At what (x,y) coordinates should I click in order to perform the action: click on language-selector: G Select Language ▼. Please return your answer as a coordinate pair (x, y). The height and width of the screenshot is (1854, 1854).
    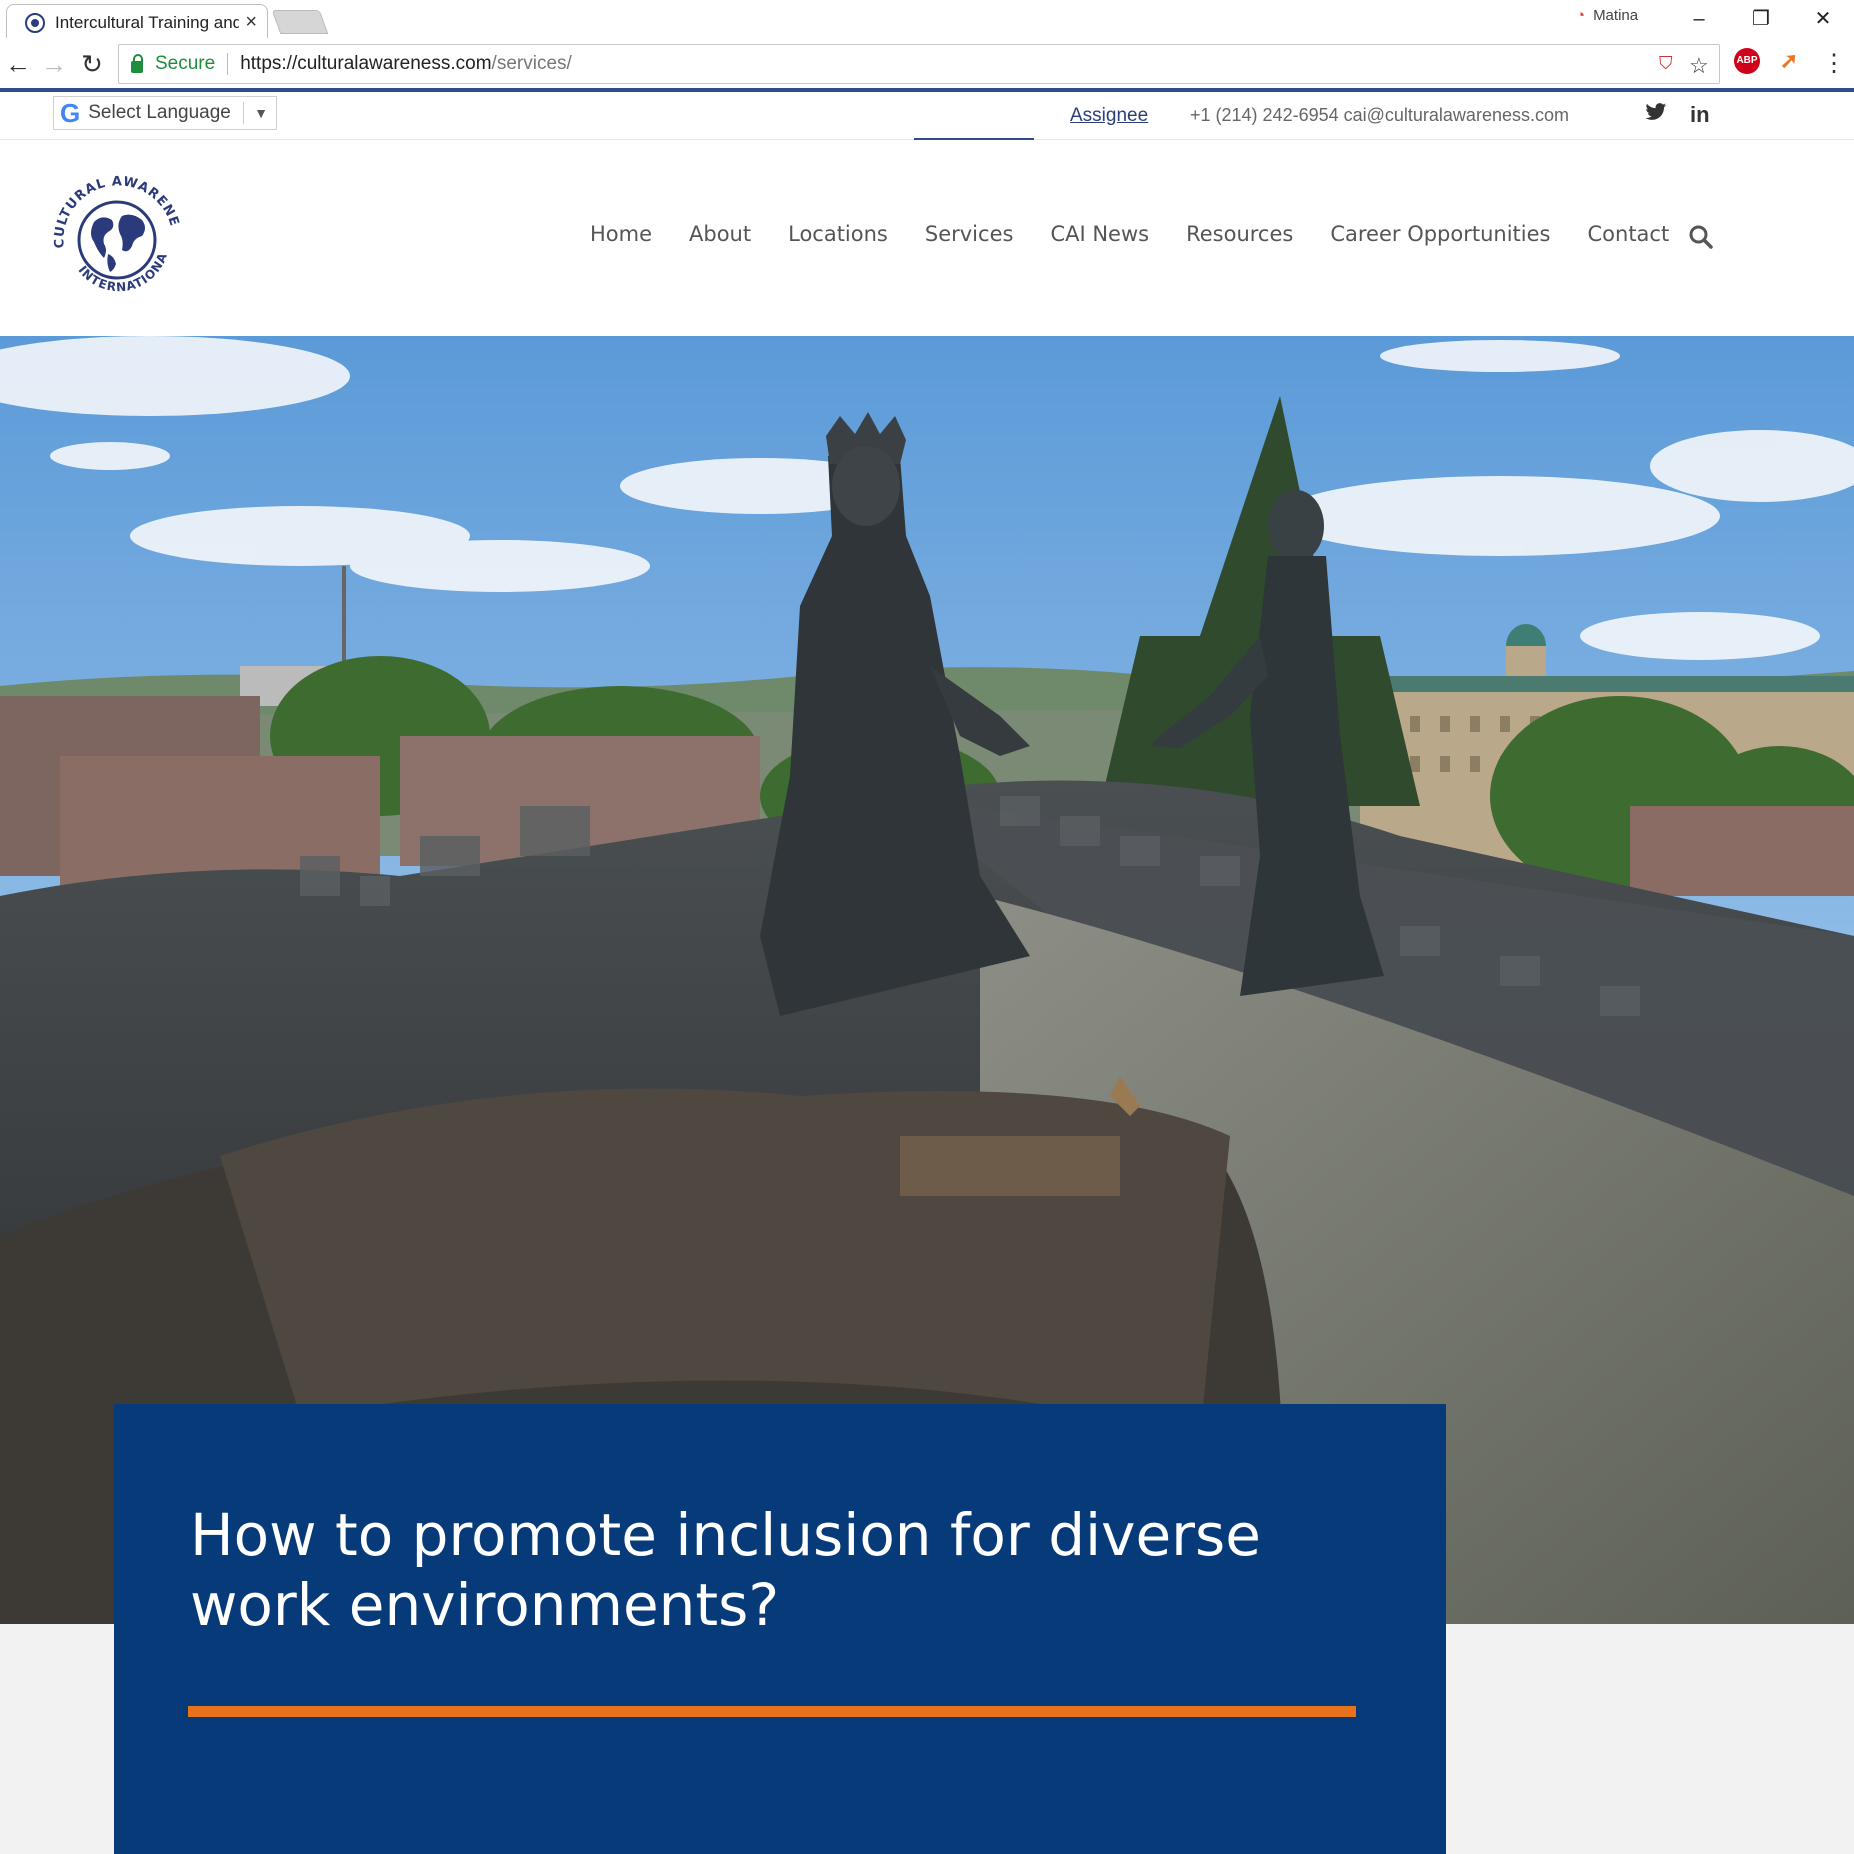
    Looking at the image, I should click on (165, 113).